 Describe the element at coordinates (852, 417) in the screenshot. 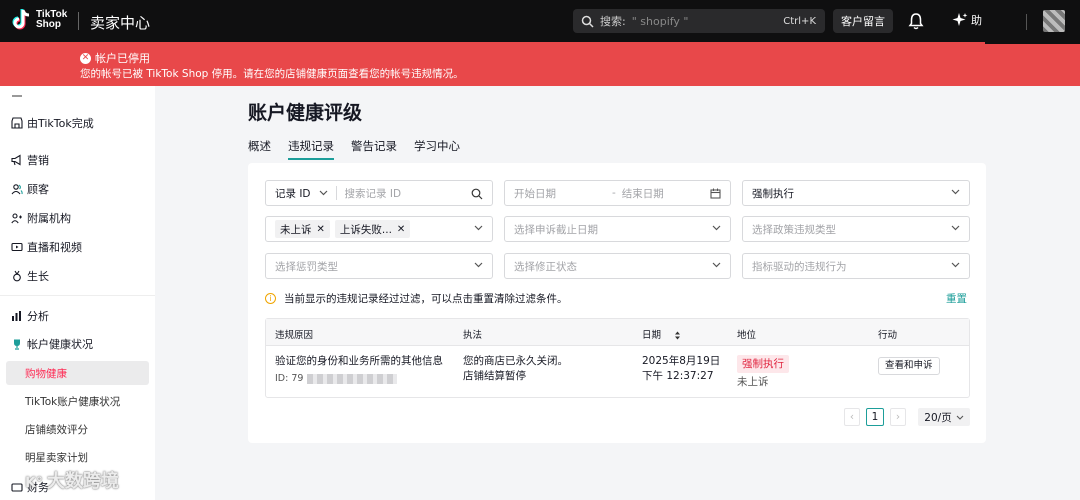

I see `prev-page-button: ‹` at that location.